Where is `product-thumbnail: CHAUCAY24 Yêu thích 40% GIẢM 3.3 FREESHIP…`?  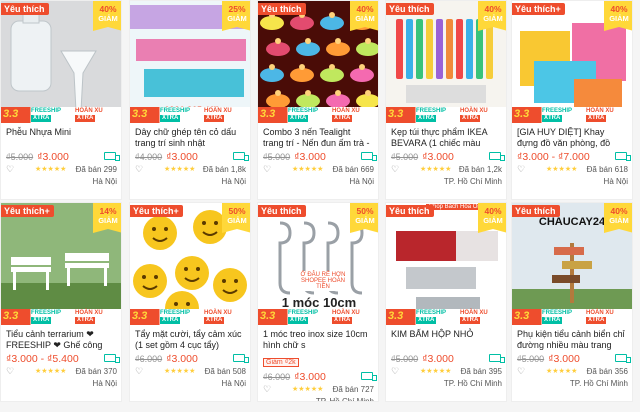 product-thumbnail: CHAUCAY24 Yêu thích 40% GIẢM 3.3 FREESHIP… is located at coordinates (572, 264).